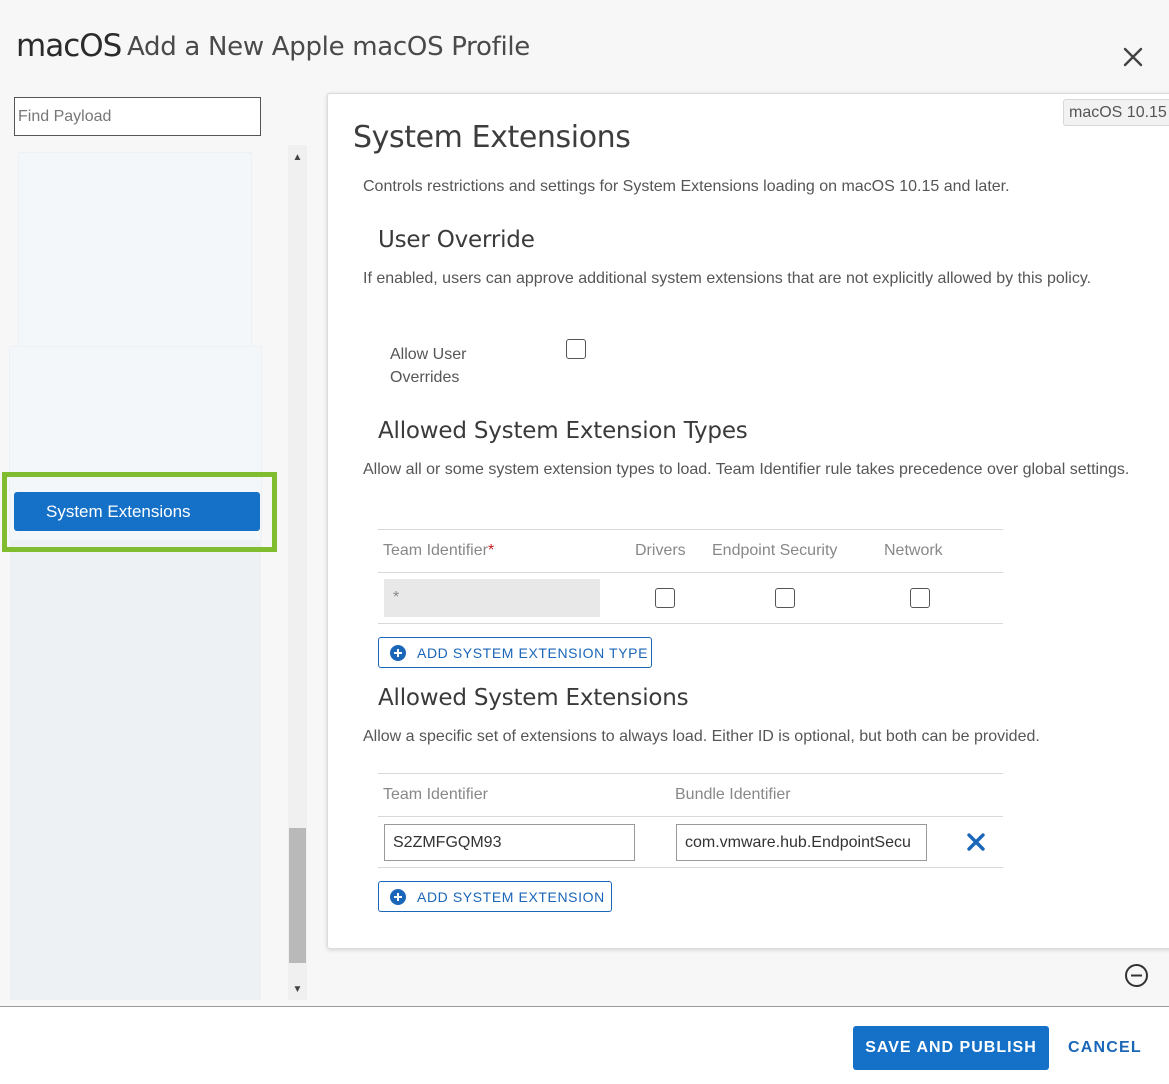 This screenshot has width=1169, height=1084. Describe the element at coordinates (456, 240) in the screenshot. I see `user-override-heading: User Override` at that location.